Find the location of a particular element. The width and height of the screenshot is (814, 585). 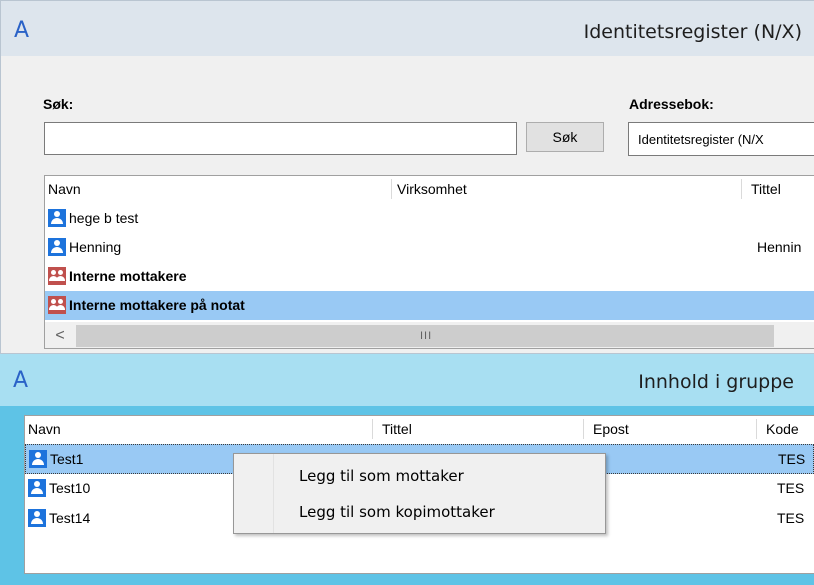

window-titlebar: A Identitetsregister (N/X) is located at coordinates (407, 28).